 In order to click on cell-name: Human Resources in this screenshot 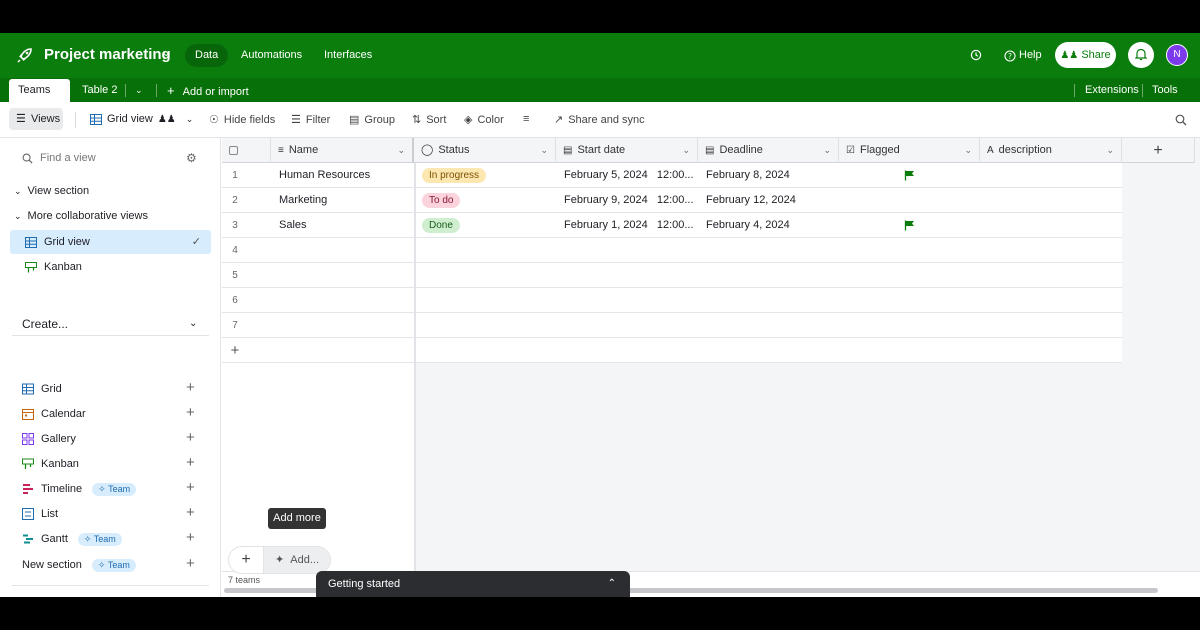, I will do `click(342, 175)`.